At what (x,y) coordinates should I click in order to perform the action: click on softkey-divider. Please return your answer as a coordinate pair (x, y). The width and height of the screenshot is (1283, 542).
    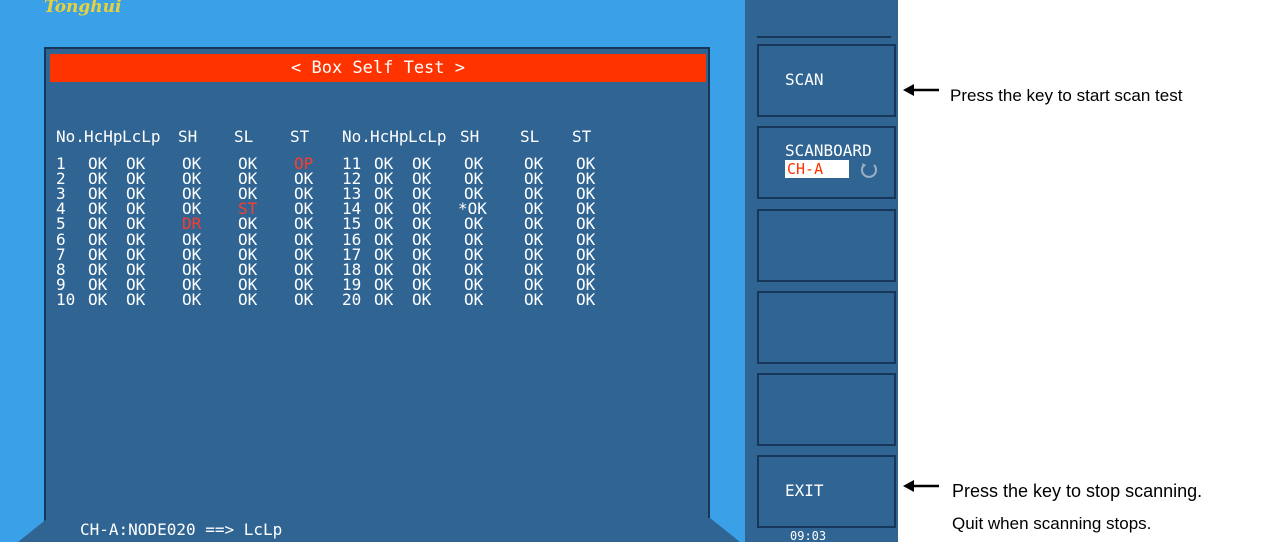
    Looking at the image, I should click on (824, 37).